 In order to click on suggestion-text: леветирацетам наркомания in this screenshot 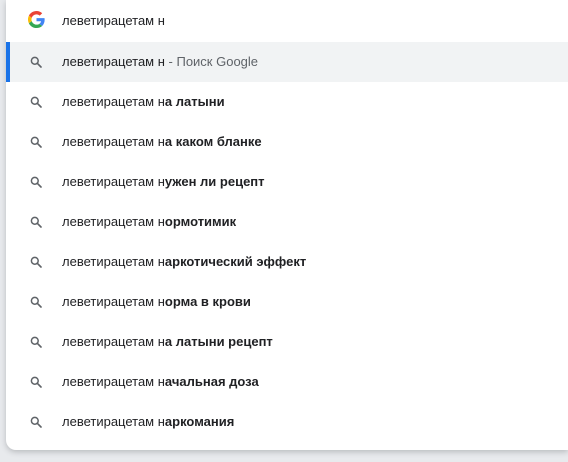, I will do `click(148, 422)`.